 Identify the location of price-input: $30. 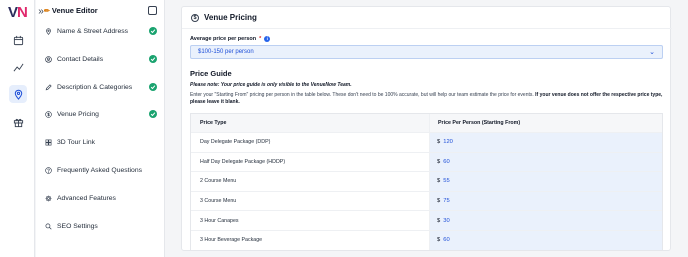
(546, 220).